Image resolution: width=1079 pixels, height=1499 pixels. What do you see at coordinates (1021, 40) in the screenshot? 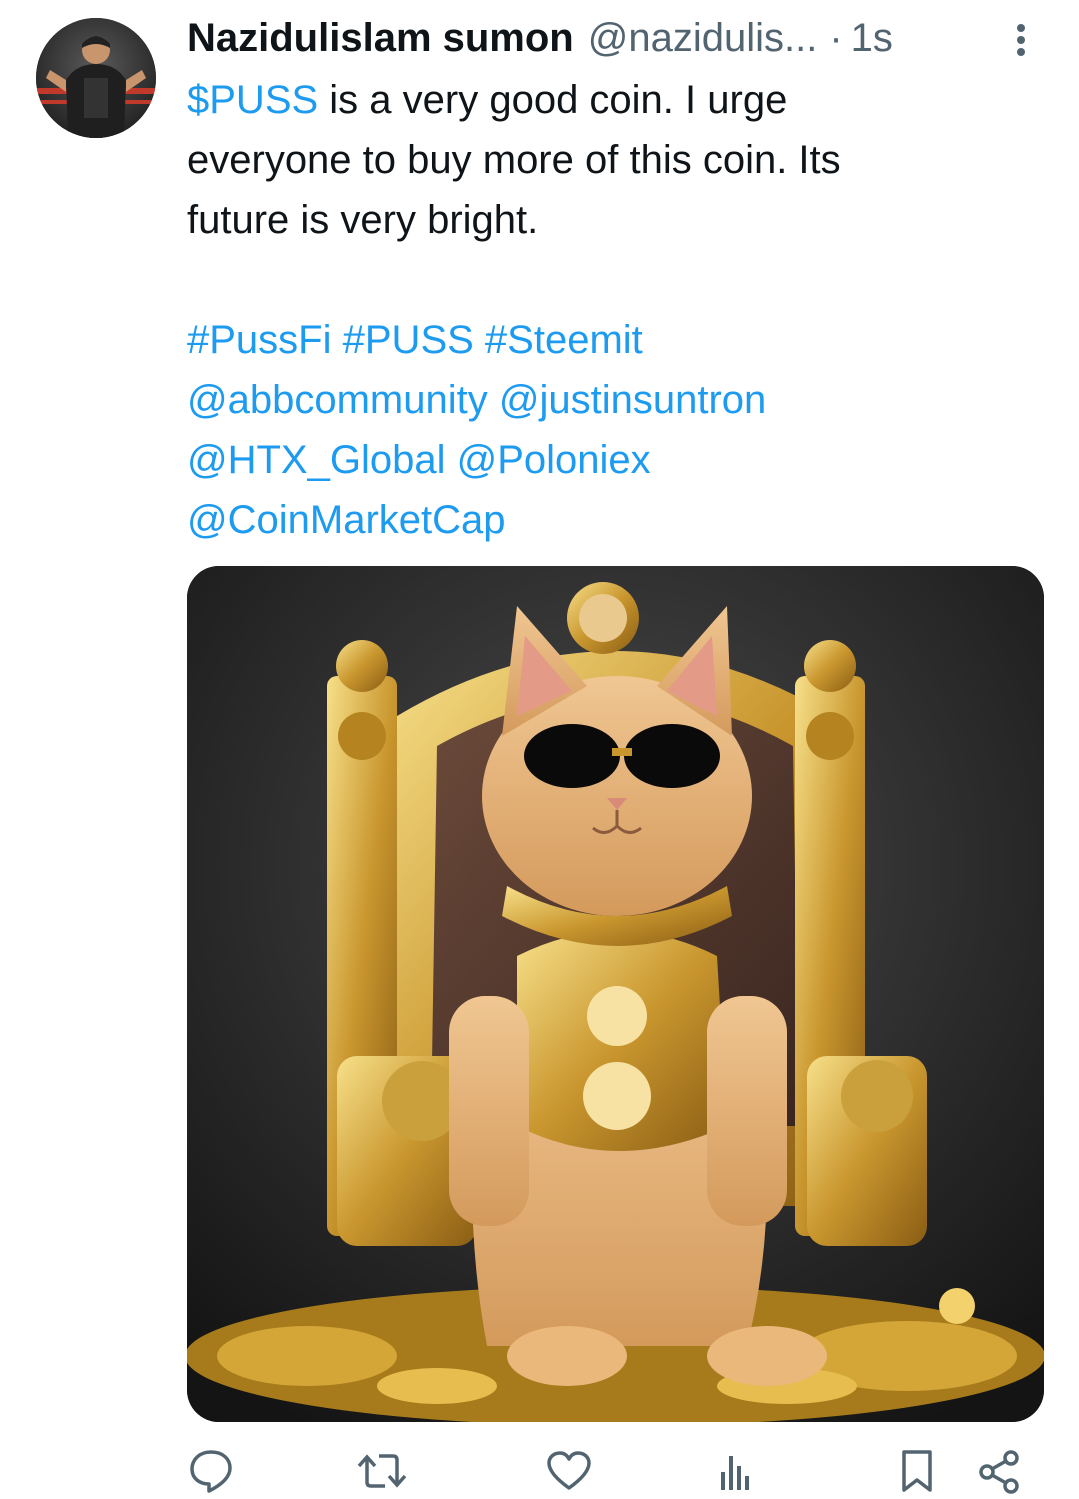
I see `more-options-icon` at bounding box center [1021, 40].